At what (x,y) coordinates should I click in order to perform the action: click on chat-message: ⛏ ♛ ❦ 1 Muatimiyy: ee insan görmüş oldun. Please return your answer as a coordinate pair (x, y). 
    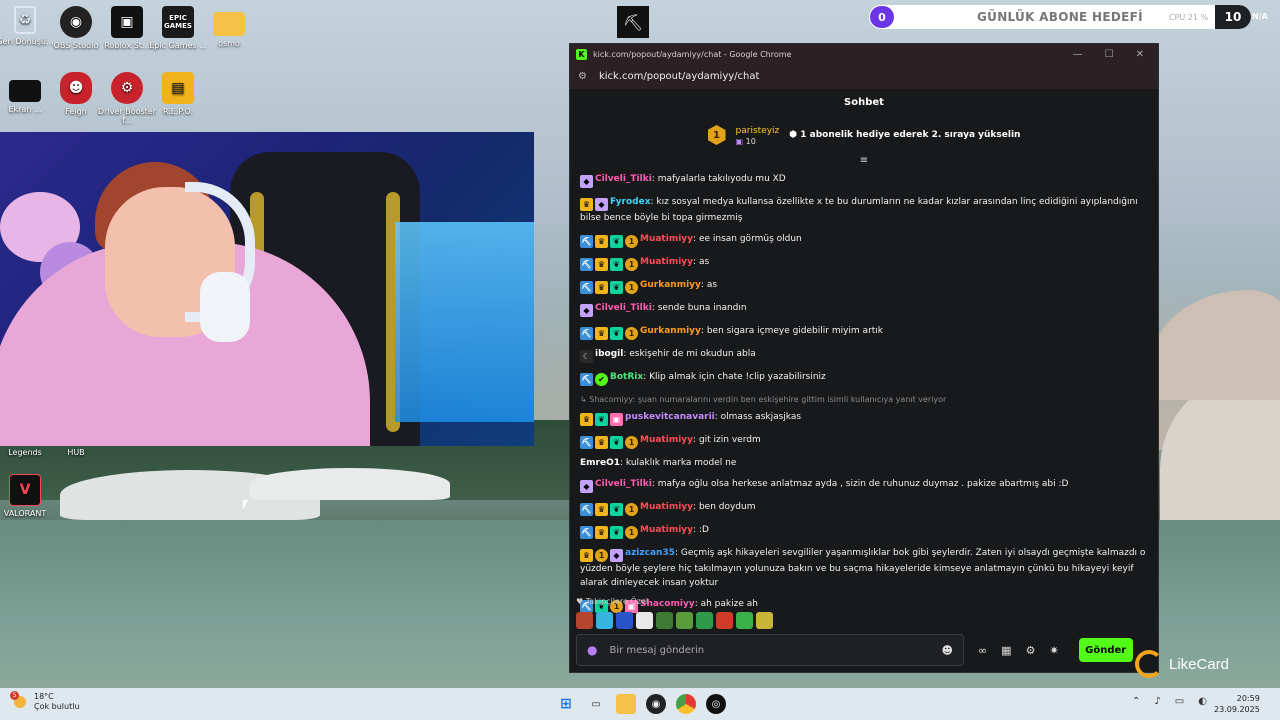
    Looking at the image, I should click on (865, 240).